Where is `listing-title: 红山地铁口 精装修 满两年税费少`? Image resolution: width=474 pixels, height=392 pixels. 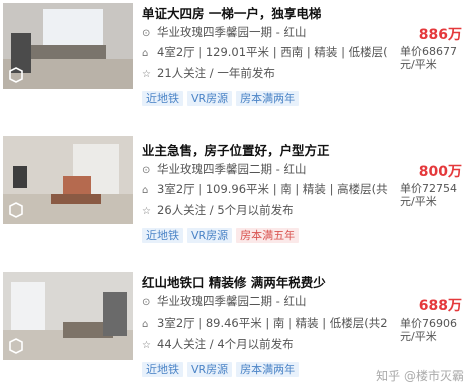
listing-title: 红山地铁口 精装修 满两年税费少 is located at coordinates (234, 281).